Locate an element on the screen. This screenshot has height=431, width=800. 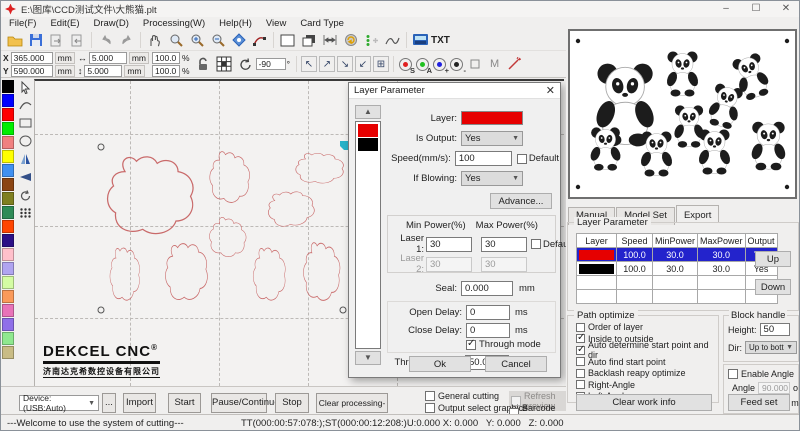
laser-add-point-button: + is located at coordinates (440, 66).